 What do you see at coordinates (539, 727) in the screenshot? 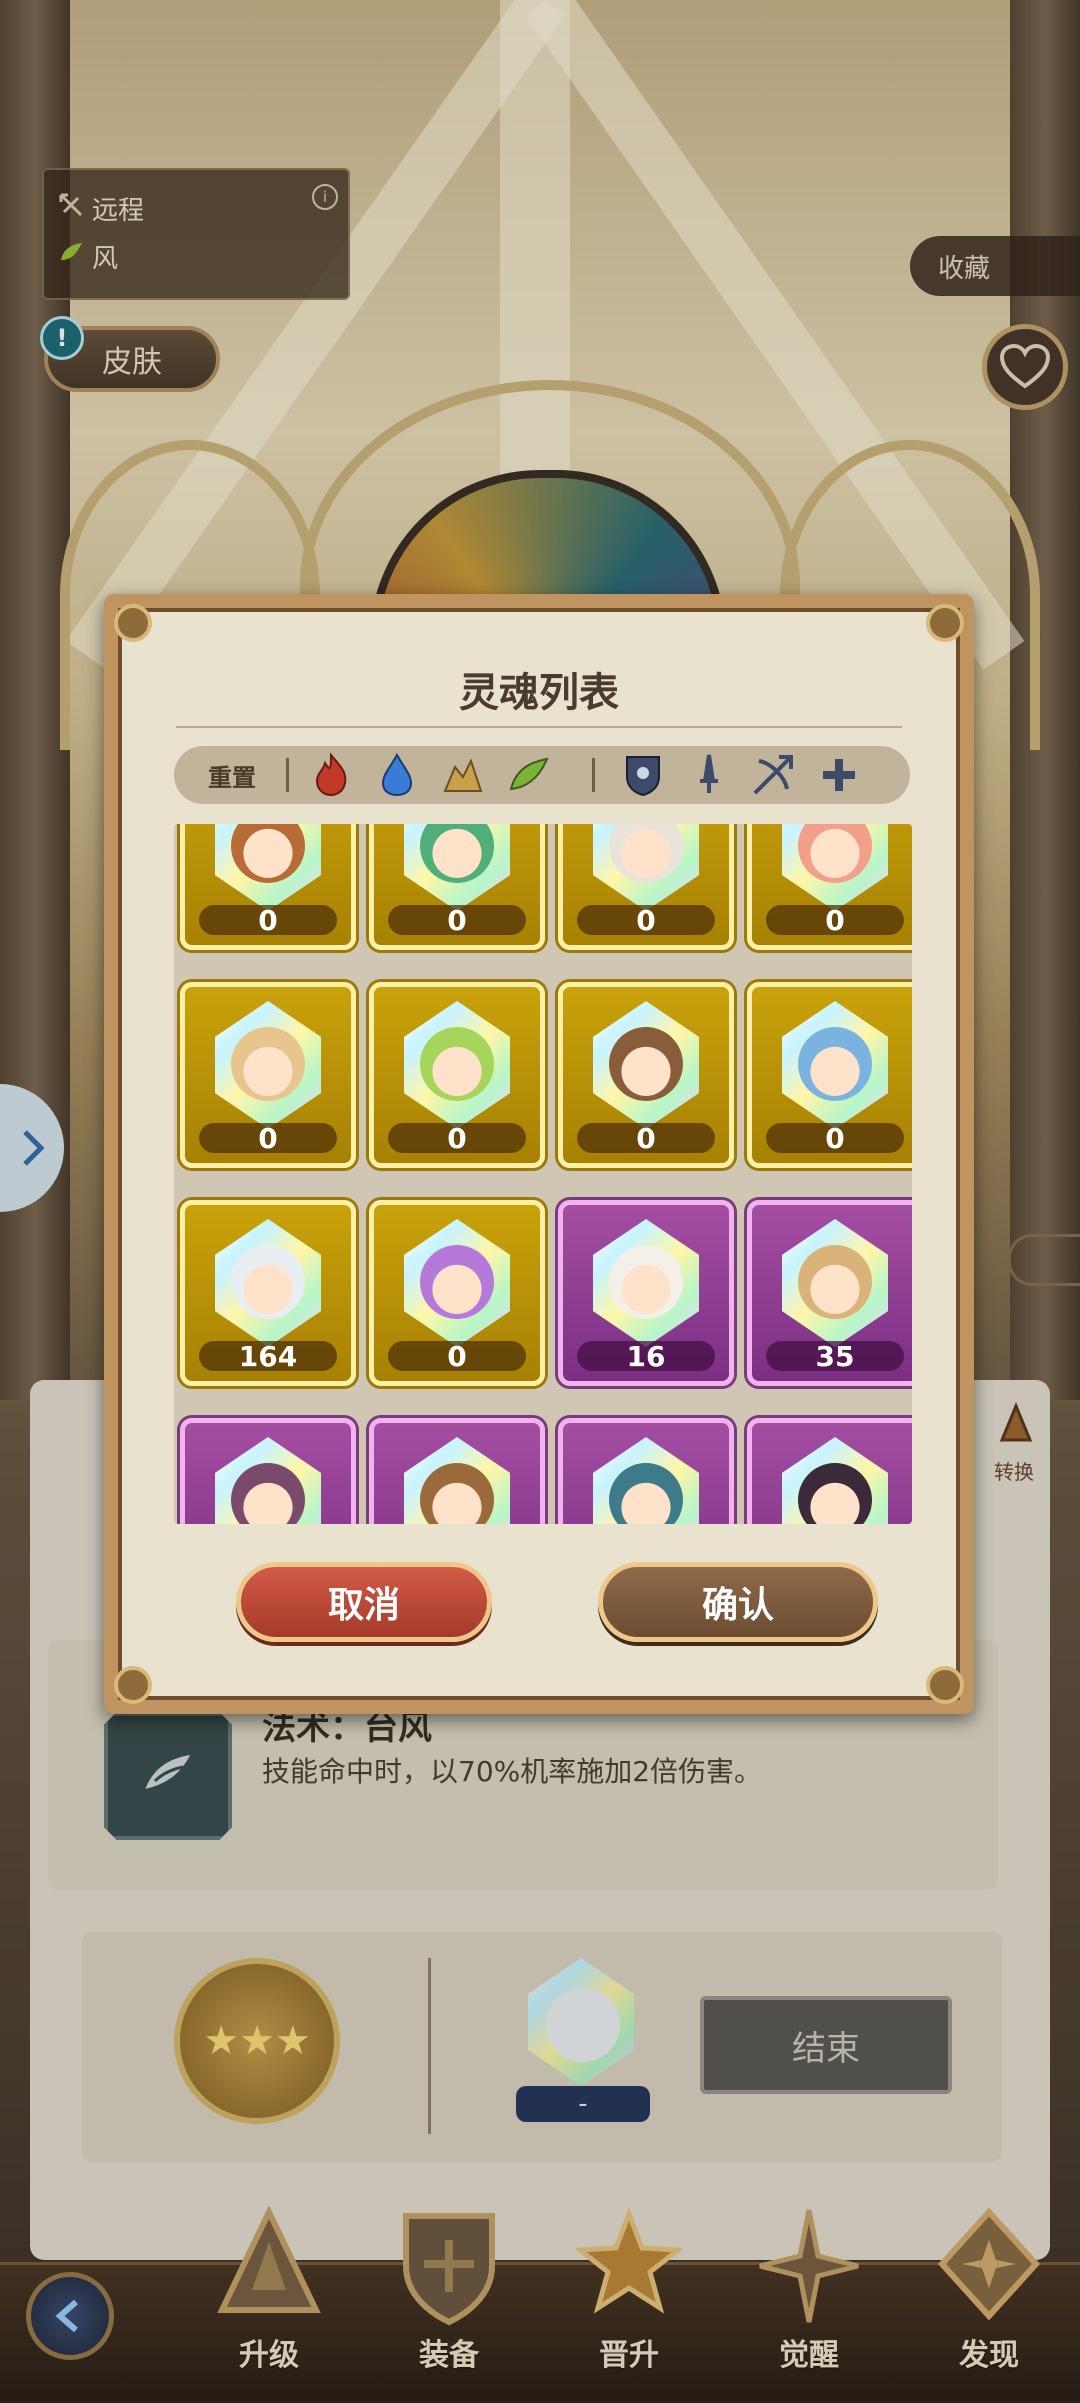
I see `title-divider` at bounding box center [539, 727].